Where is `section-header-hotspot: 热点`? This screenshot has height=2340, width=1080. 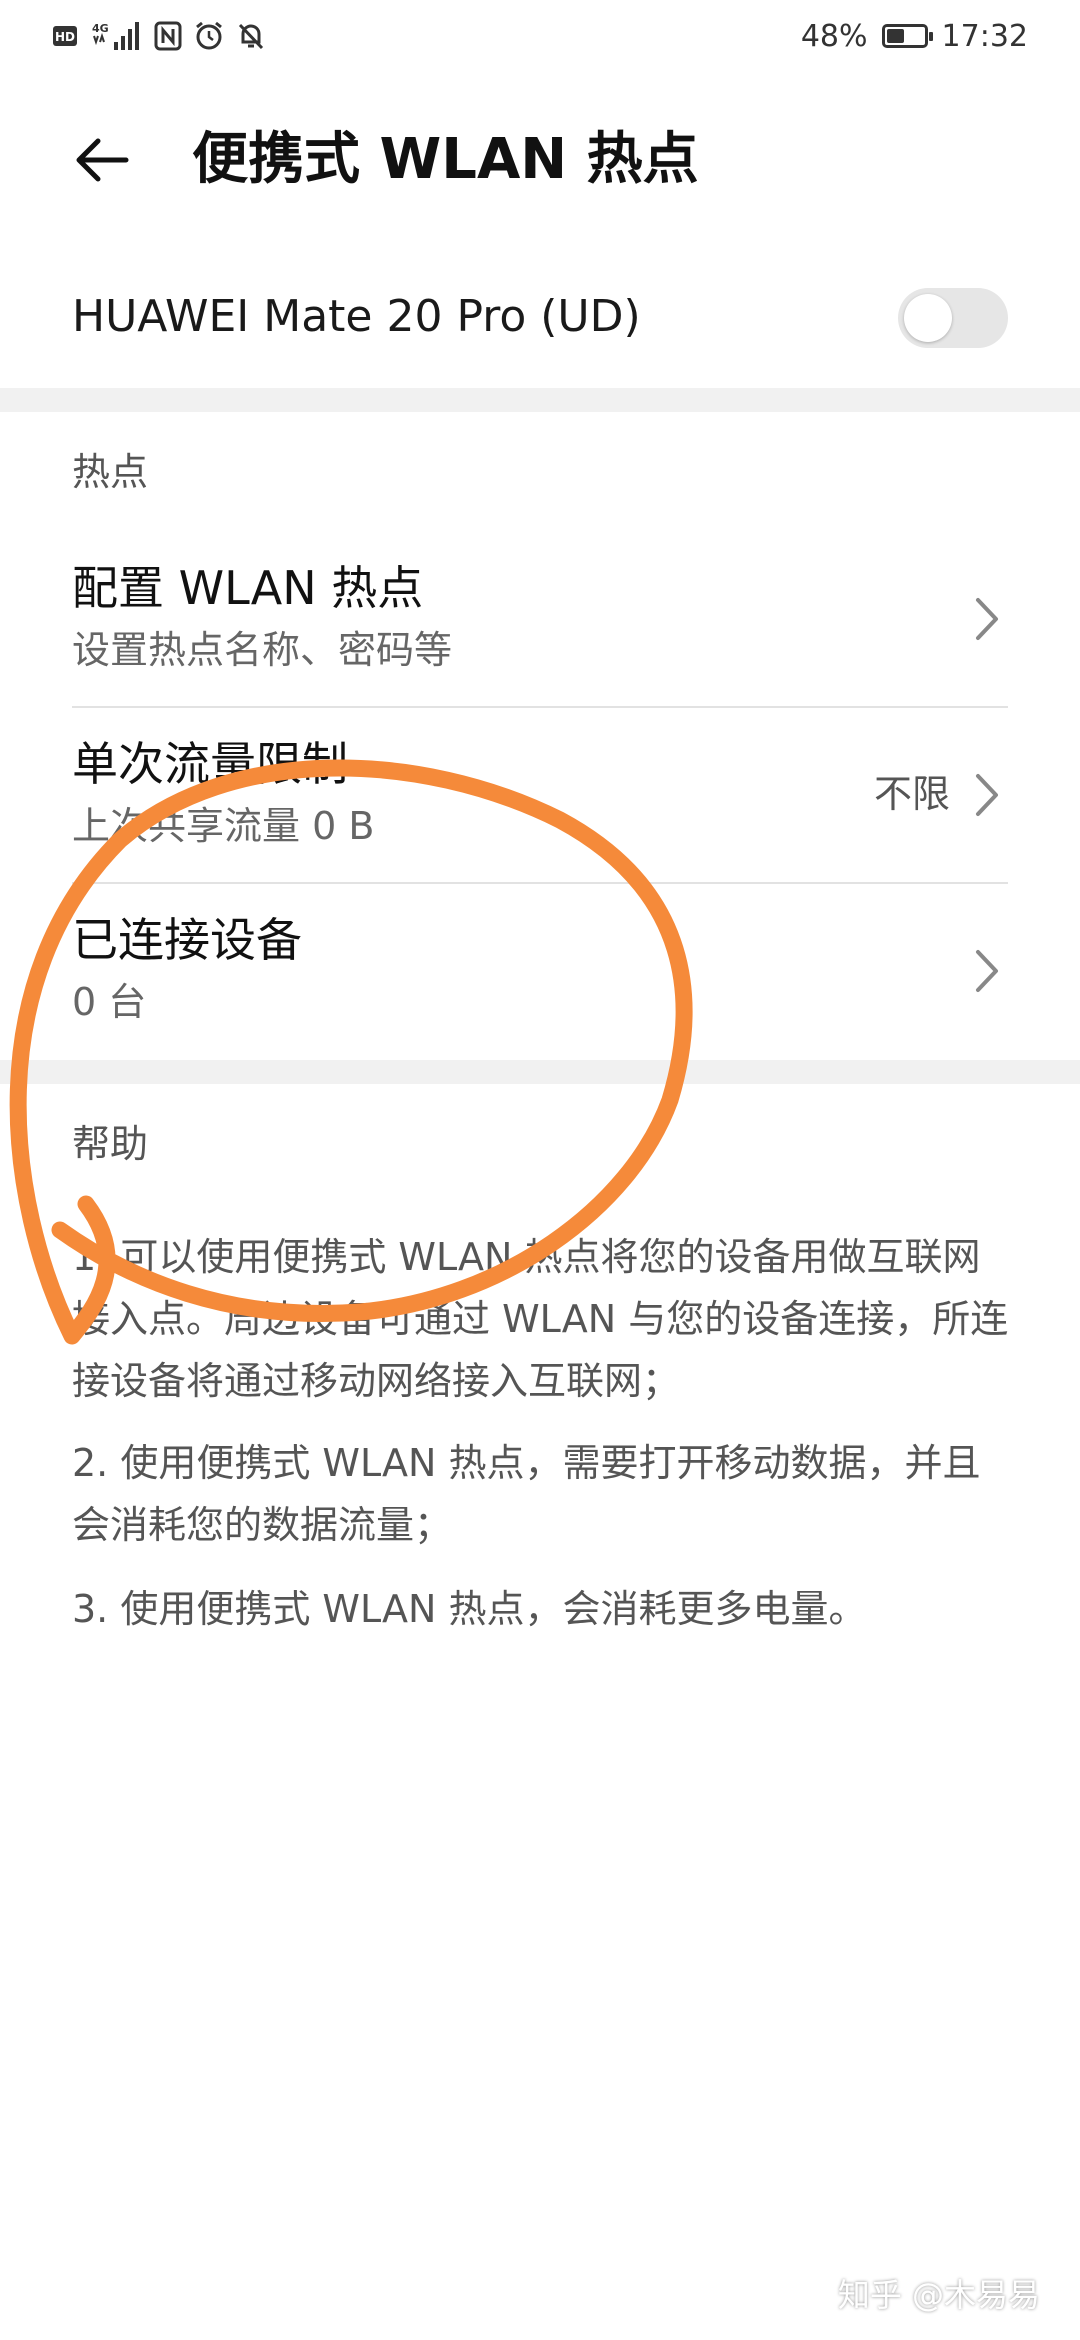 section-header-hotspot: 热点 is located at coordinates (110, 472).